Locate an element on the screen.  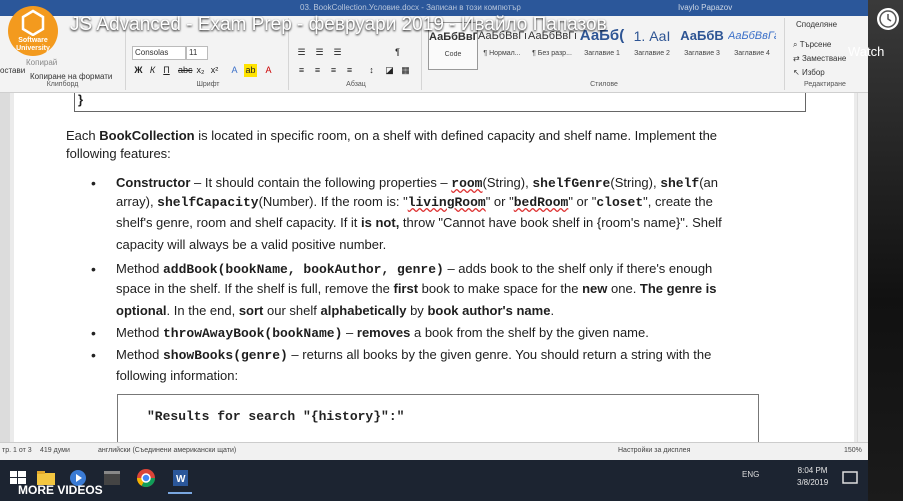
watch-later-icon is located at coordinates (888, 19).